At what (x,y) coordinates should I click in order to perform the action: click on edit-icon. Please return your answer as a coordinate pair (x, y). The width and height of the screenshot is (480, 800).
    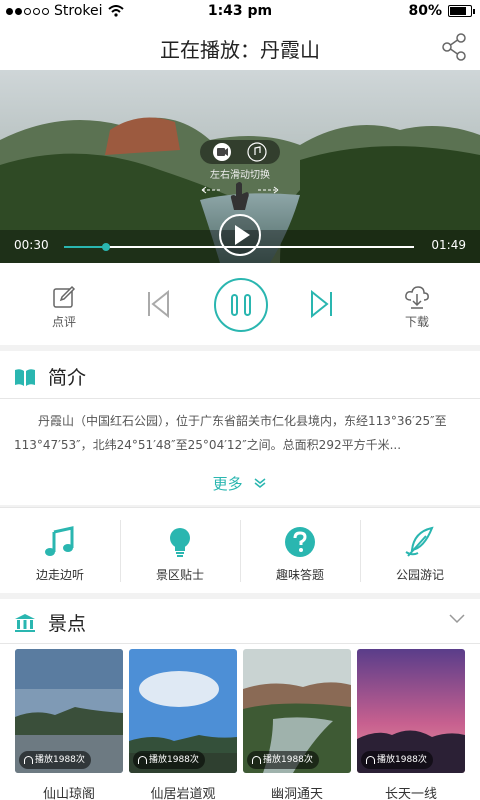
    Looking at the image, I should click on (64, 296).